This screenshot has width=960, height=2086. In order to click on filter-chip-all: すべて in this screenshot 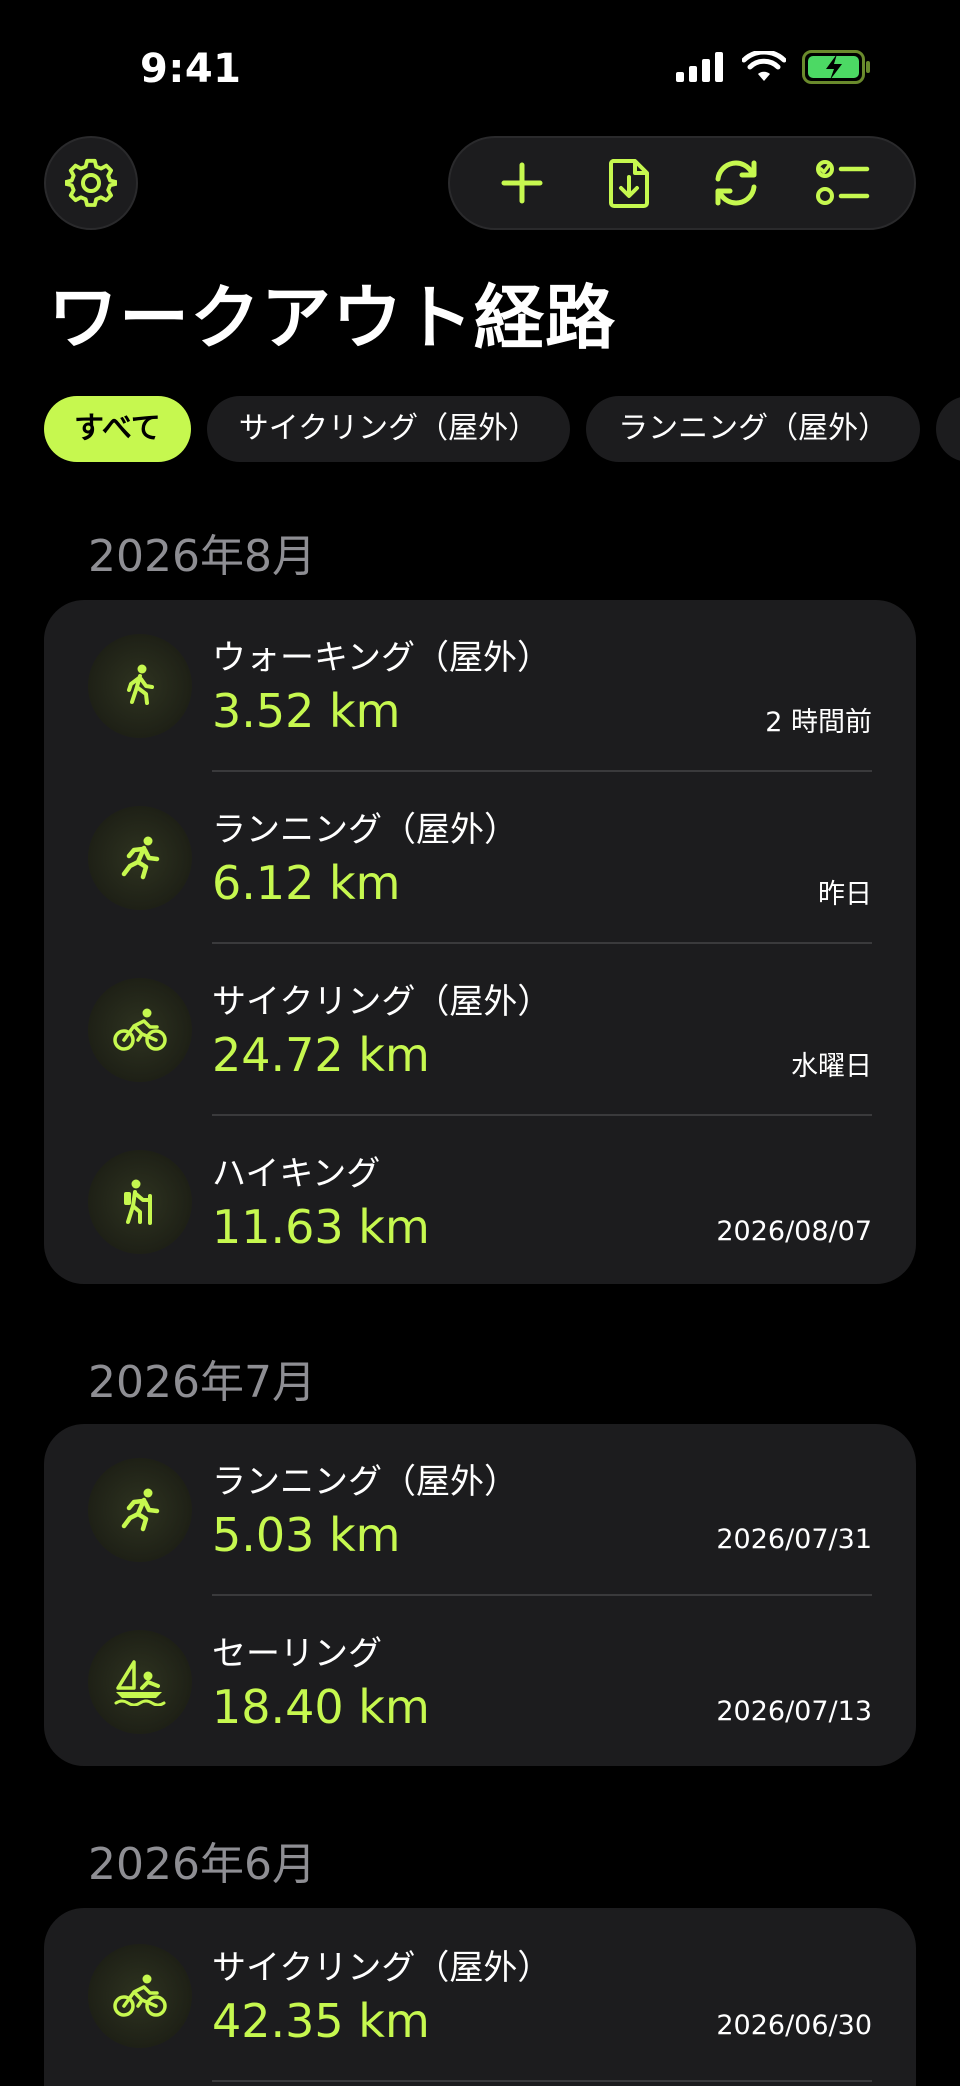, I will do `click(117, 429)`.